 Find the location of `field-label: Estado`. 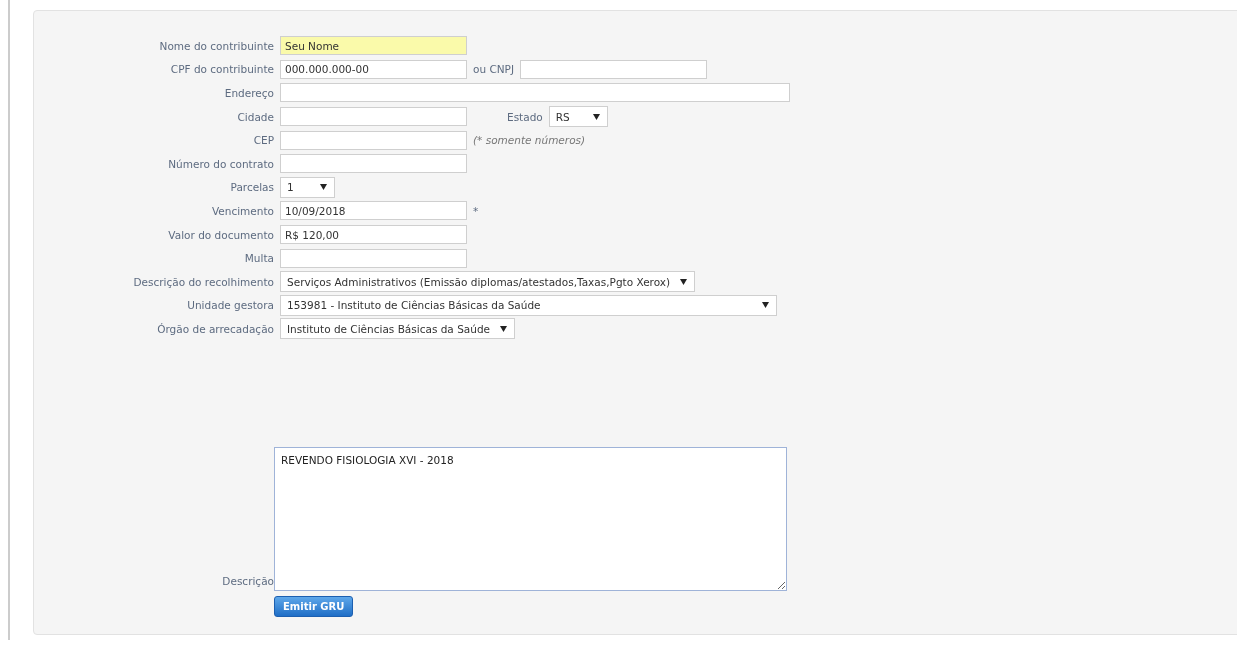

field-label: Estado is located at coordinates (525, 116).